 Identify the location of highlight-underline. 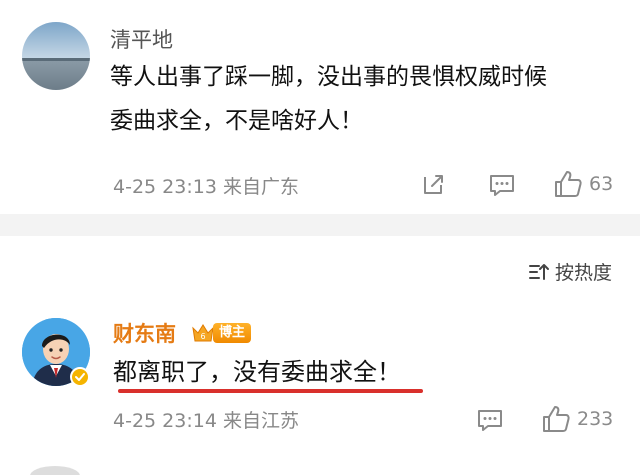
(270, 391).